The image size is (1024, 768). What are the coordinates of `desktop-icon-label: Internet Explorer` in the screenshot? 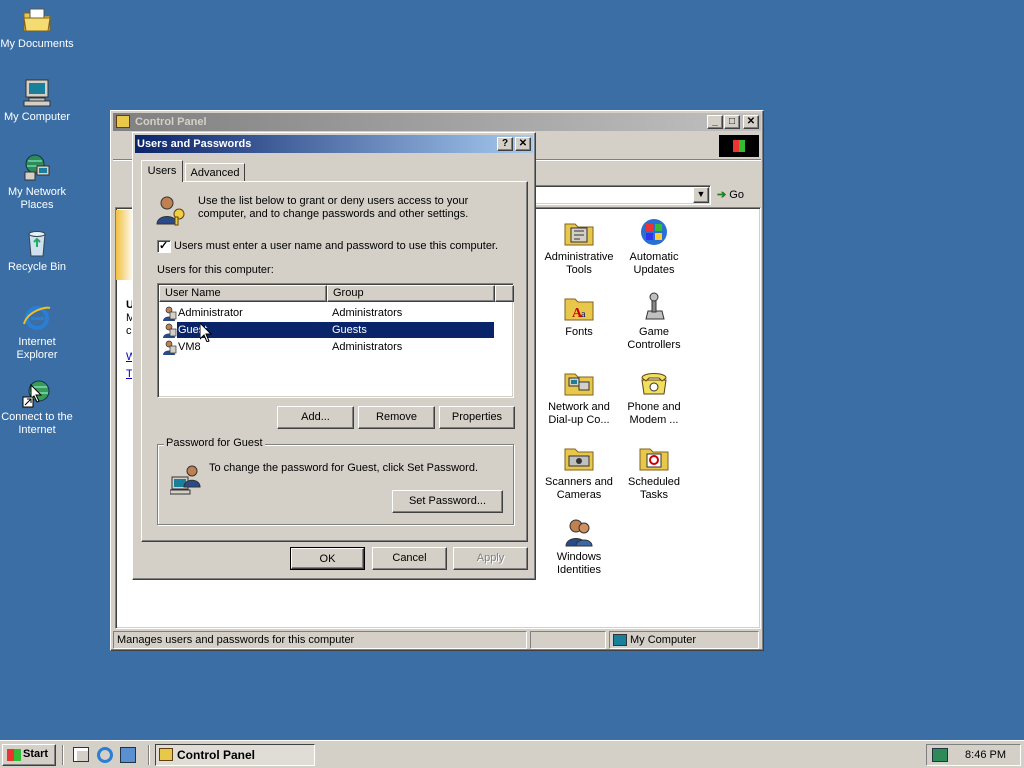 It's located at (37, 348).